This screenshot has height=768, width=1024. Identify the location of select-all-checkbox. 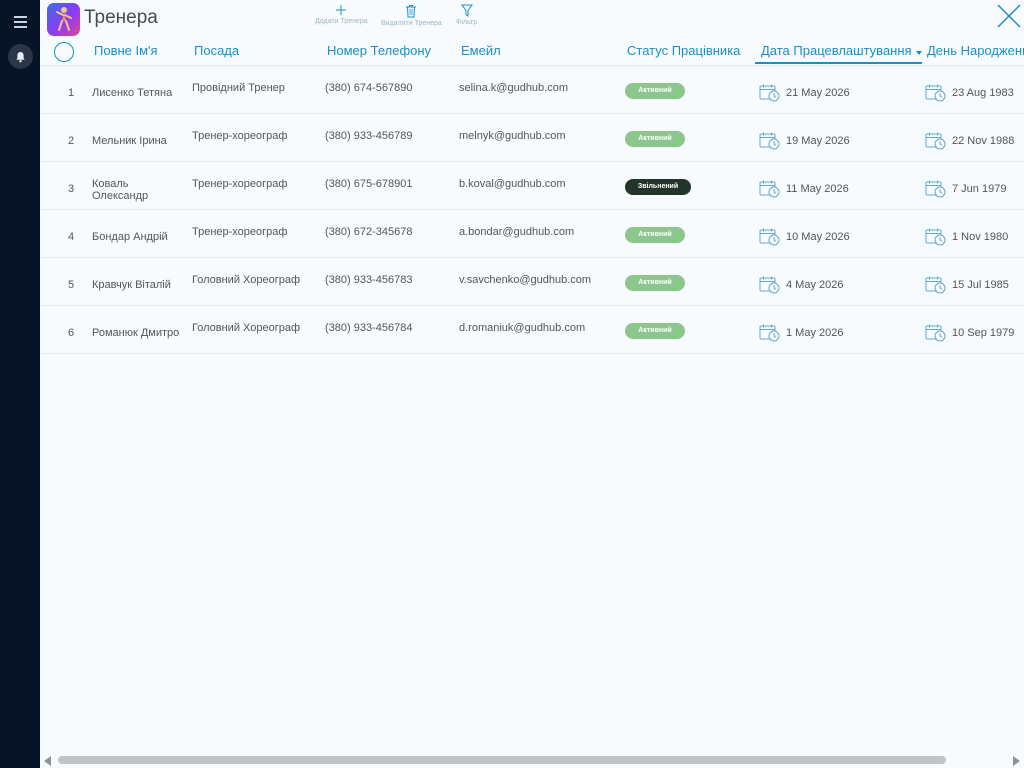
(64, 52).